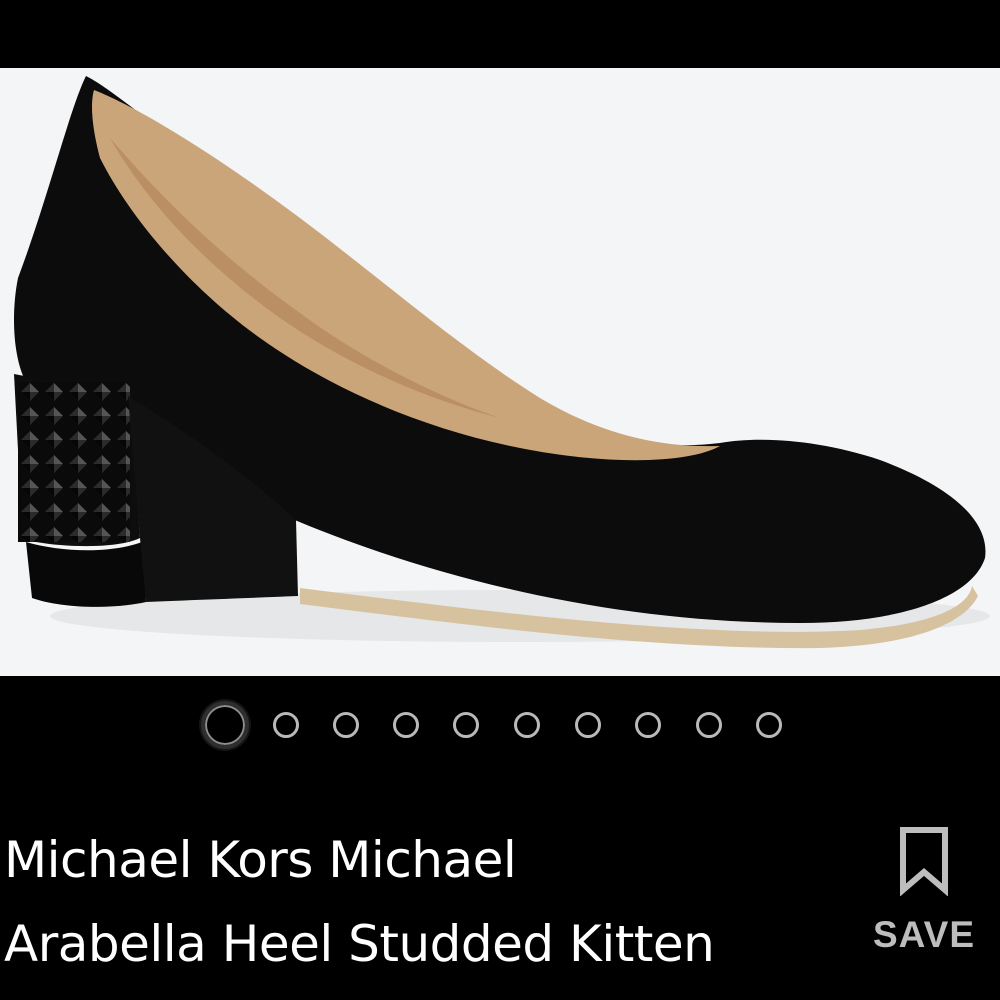 Image resolution: width=1000 pixels, height=1000 pixels. Describe the element at coordinates (924, 861) in the screenshot. I see `bookmark-icon` at that location.